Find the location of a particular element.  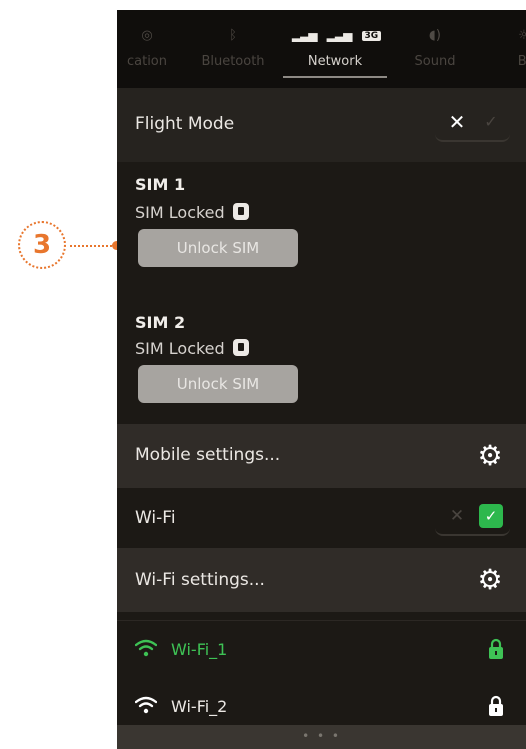

flight-mode-toggle: ✕ ✓ is located at coordinates (472, 124).